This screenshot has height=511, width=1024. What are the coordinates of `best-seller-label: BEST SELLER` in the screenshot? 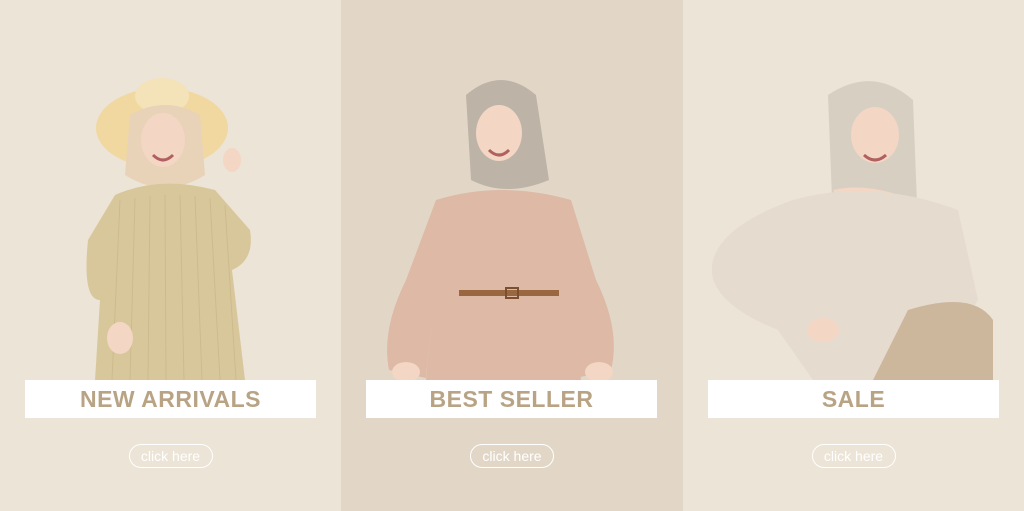 It's located at (511, 399).